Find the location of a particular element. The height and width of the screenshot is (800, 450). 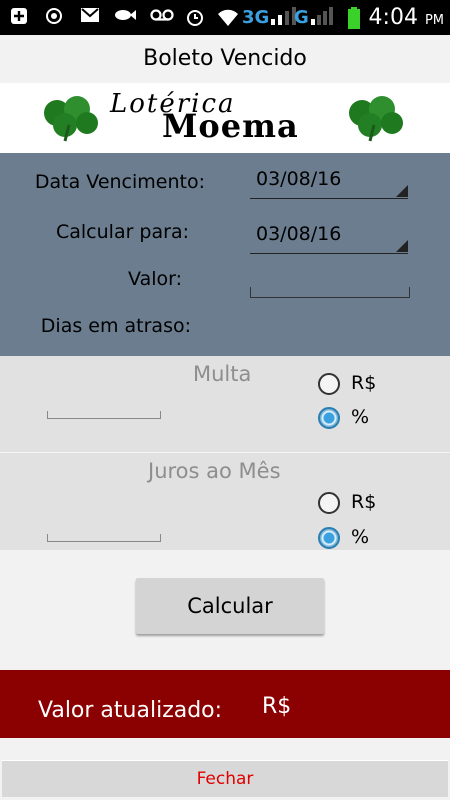

calcular-para-label: Calcular para: is located at coordinates (122, 232).